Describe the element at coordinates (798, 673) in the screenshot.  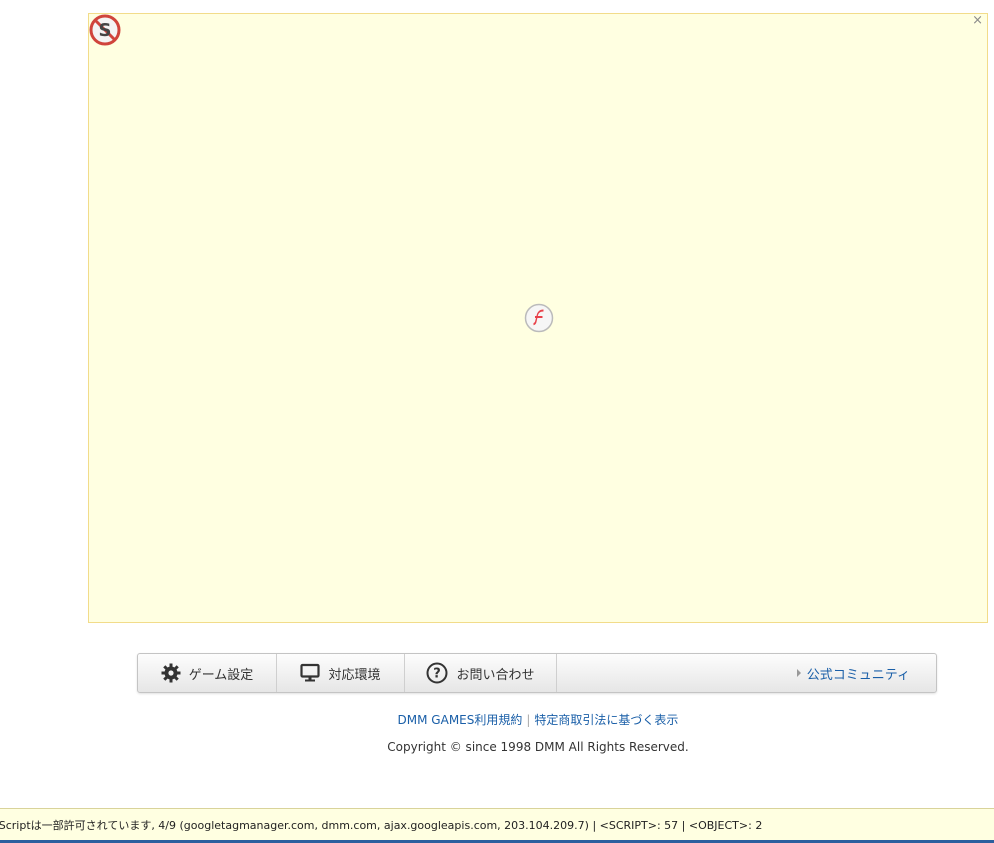
I see `triangle-right-icon` at that location.